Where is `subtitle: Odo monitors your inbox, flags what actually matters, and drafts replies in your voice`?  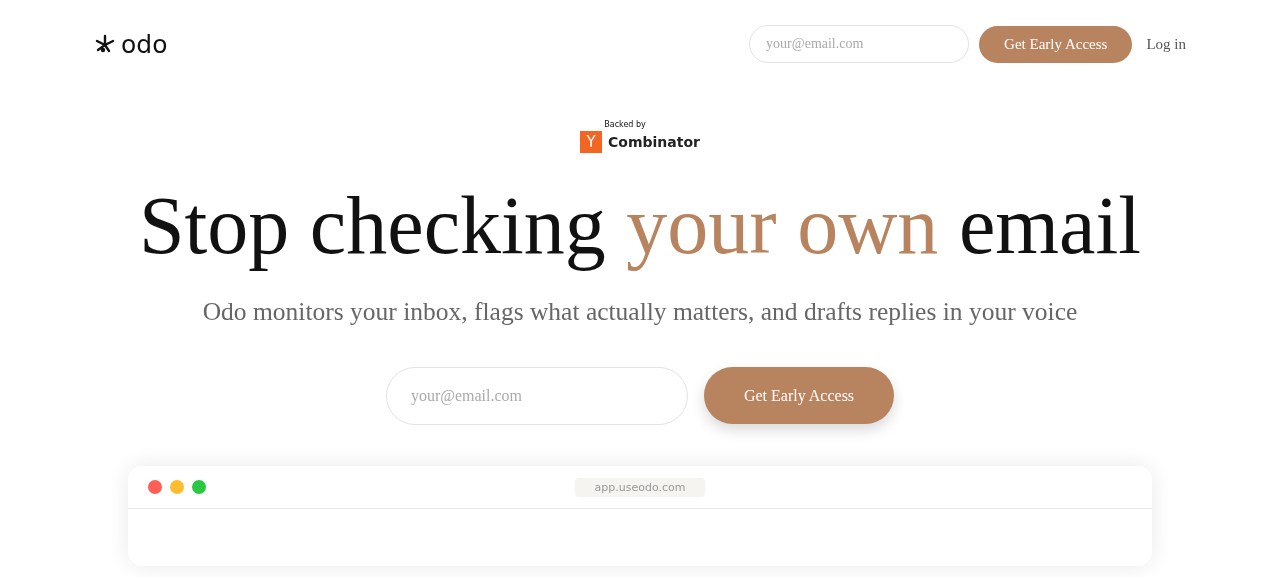 subtitle: Odo monitors your inbox, flags what actually matters, and drafts replies in your voice is located at coordinates (640, 312).